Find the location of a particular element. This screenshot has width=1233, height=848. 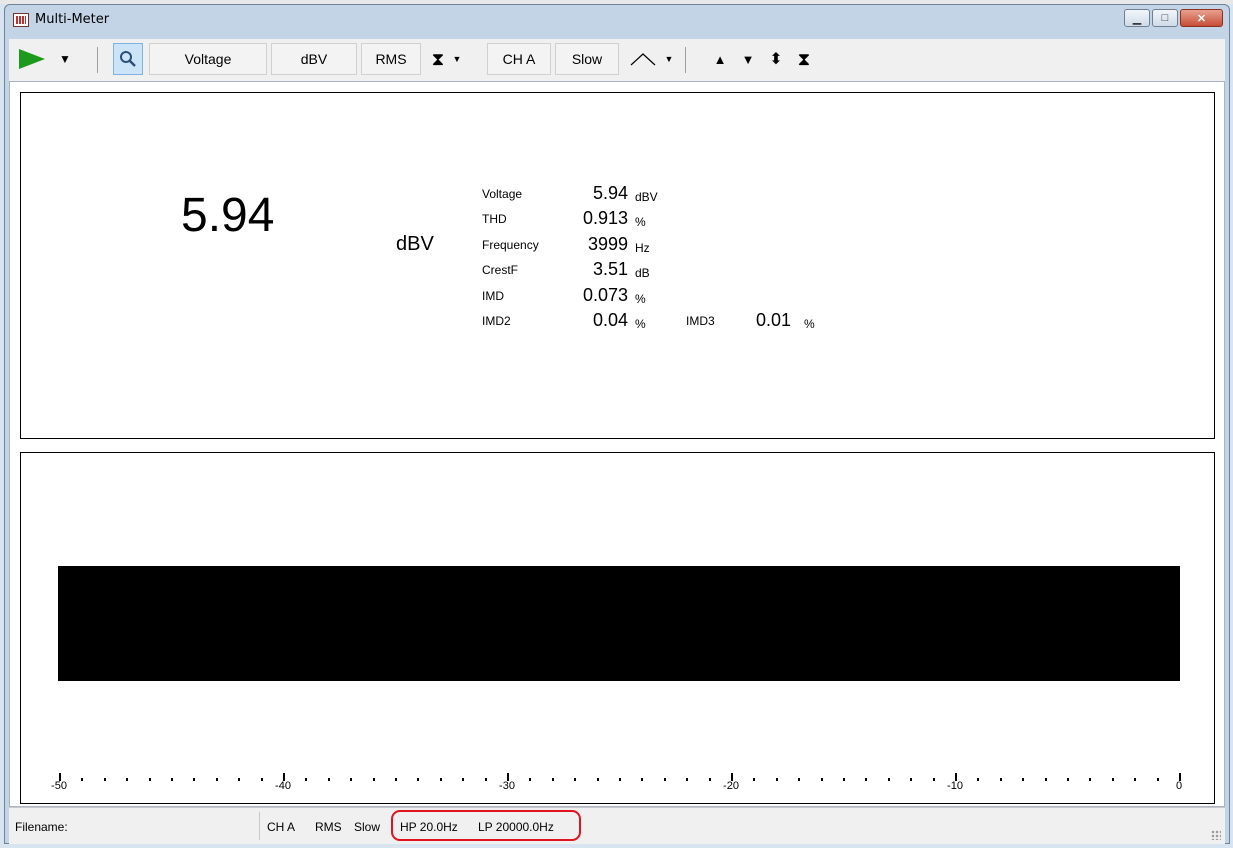

weighting-dropdown: ▼ is located at coordinates (669, 59).